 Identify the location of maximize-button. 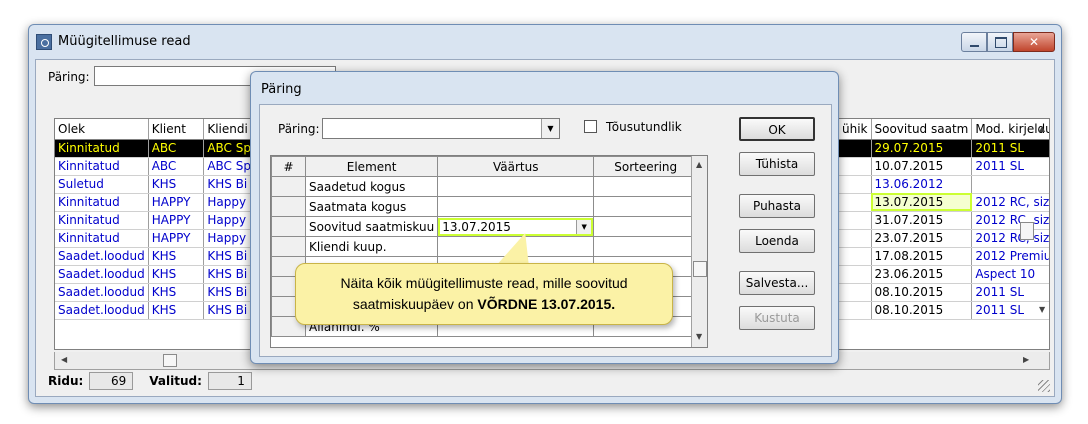
(1000, 42).